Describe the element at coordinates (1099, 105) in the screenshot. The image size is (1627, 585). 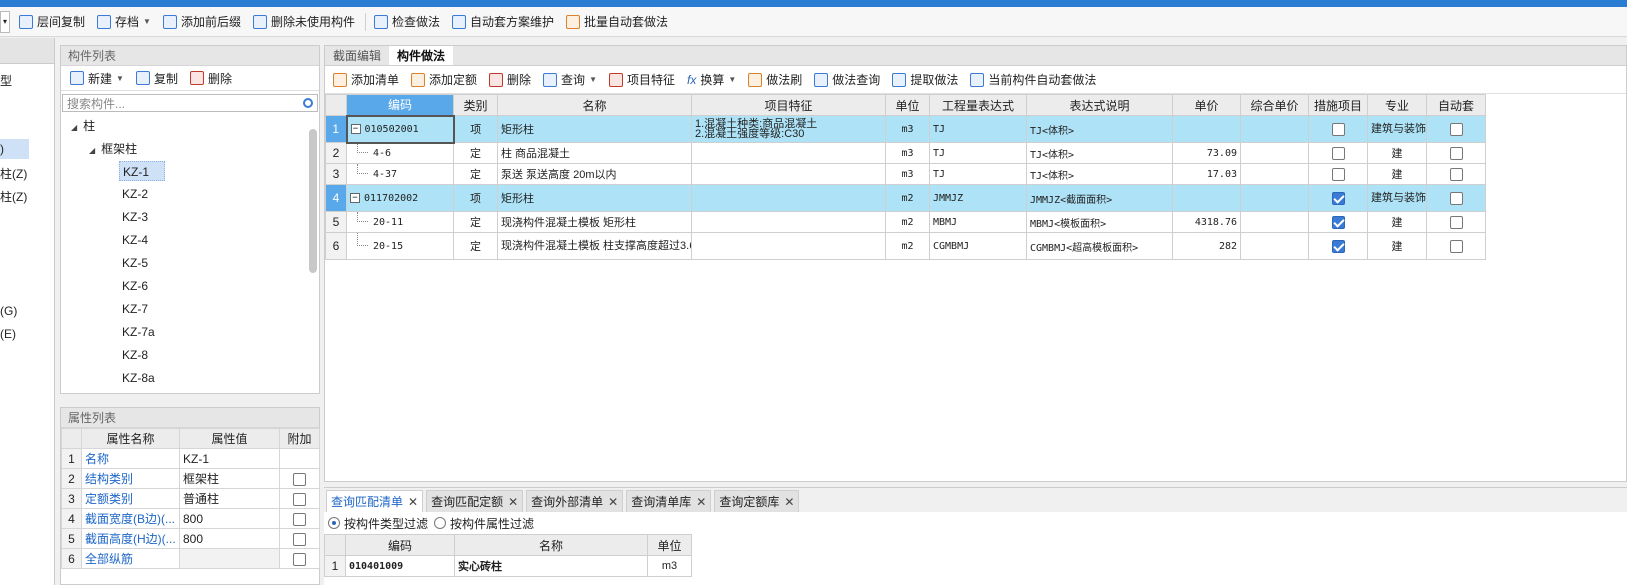
I see `header-desc: 表达式说明` at that location.